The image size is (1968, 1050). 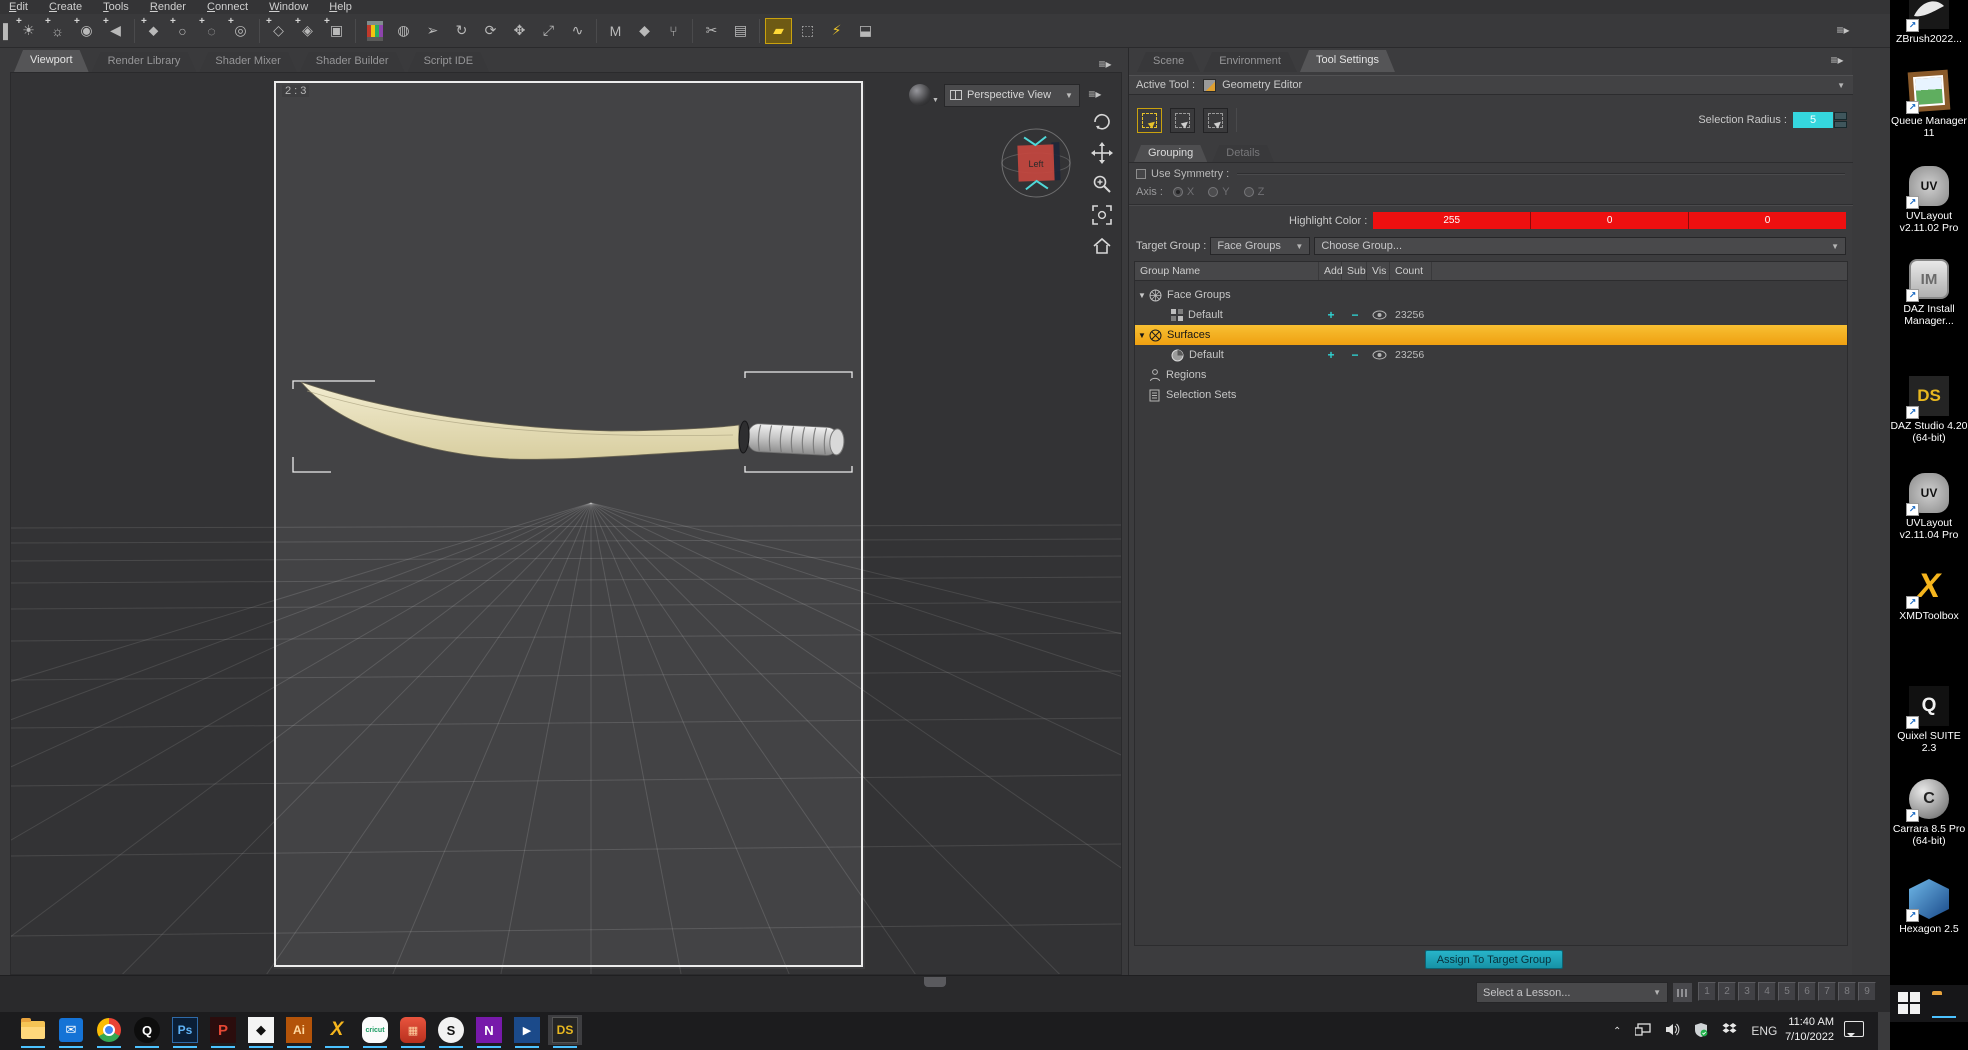 I want to click on geometry-editor-tool-icon: ▰, so click(x=778, y=30).